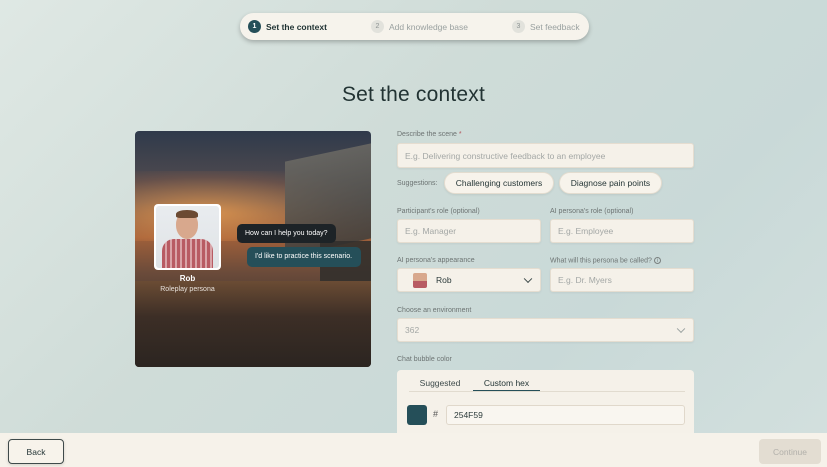  What do you see at coordinates (622, 231) in the screenshot?
I see `ai-role-input: E.g. Employee` at bounding box center [622, 231].